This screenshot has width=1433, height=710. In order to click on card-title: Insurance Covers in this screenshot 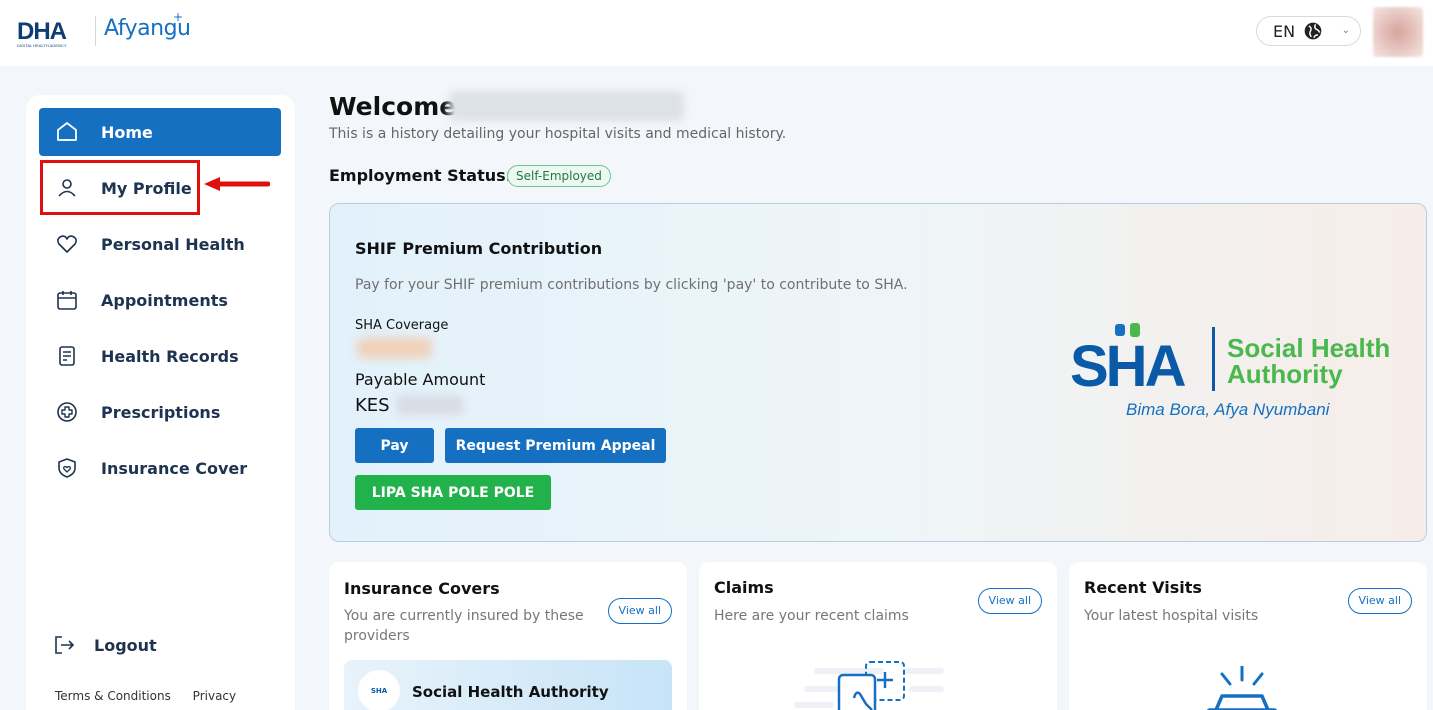, I will do `click(422, 588)`.